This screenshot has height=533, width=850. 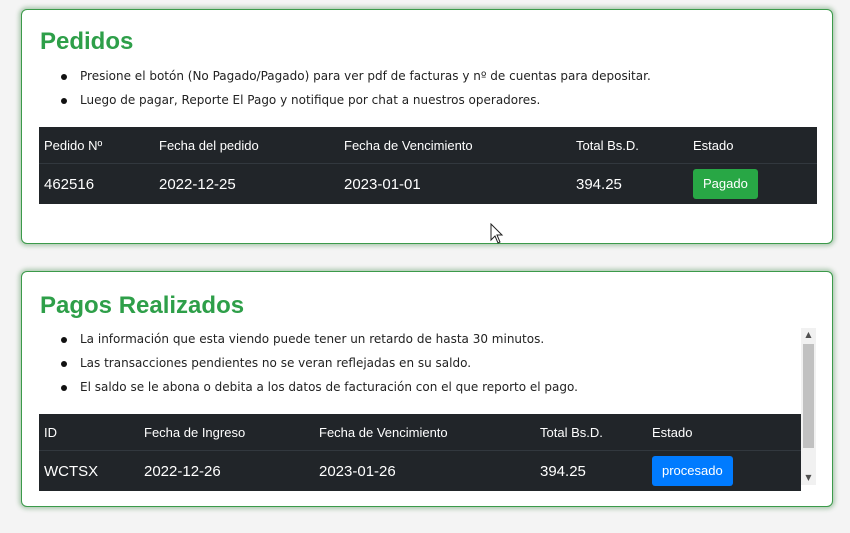 I want to click on orders-header-id: Pedido Nº, so click(x=96, y=145).